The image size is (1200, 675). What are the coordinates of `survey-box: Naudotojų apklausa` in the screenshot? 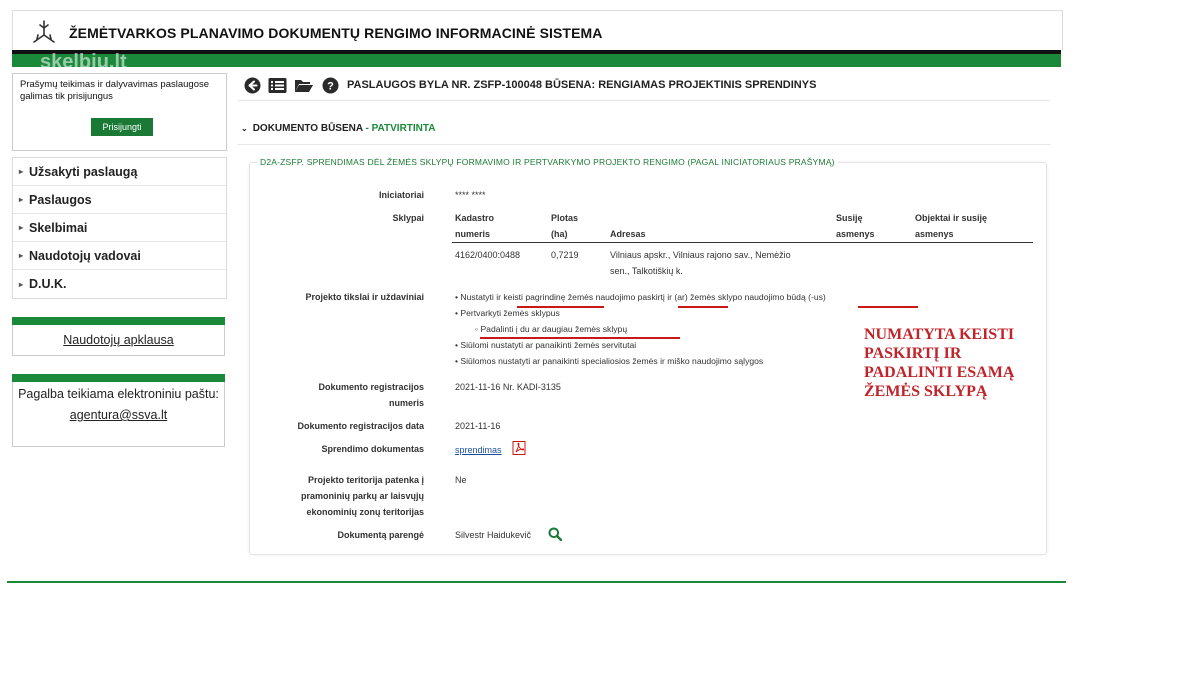 It's located at (118, 340).